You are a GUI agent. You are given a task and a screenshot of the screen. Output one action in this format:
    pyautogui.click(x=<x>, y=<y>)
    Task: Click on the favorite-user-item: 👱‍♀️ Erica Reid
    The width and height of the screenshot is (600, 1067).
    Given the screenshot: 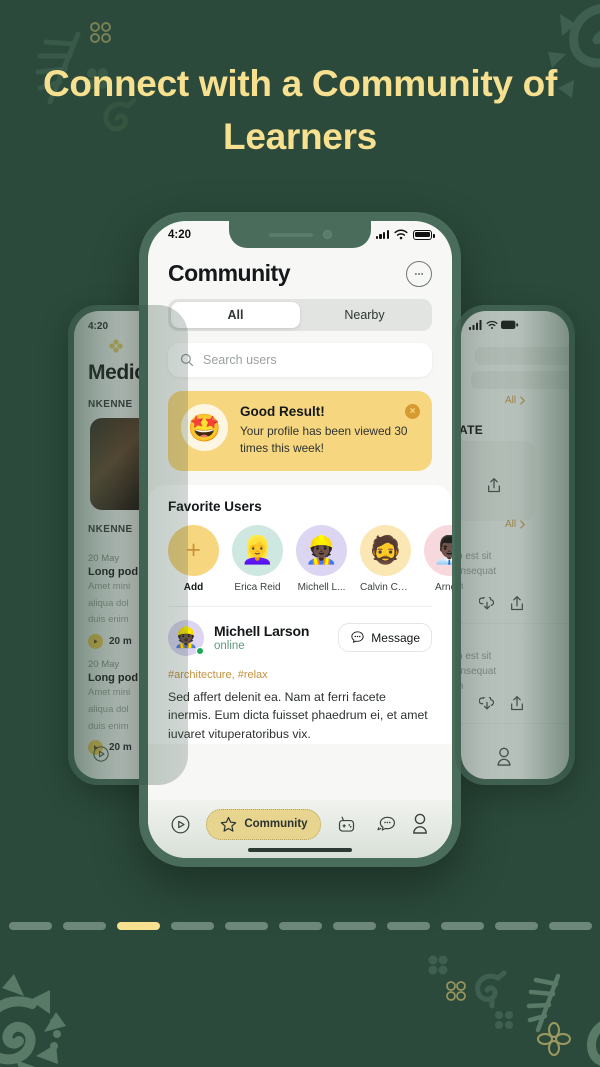 What is the action you would take?
    pyautogui.click(x=257, y=558)
    